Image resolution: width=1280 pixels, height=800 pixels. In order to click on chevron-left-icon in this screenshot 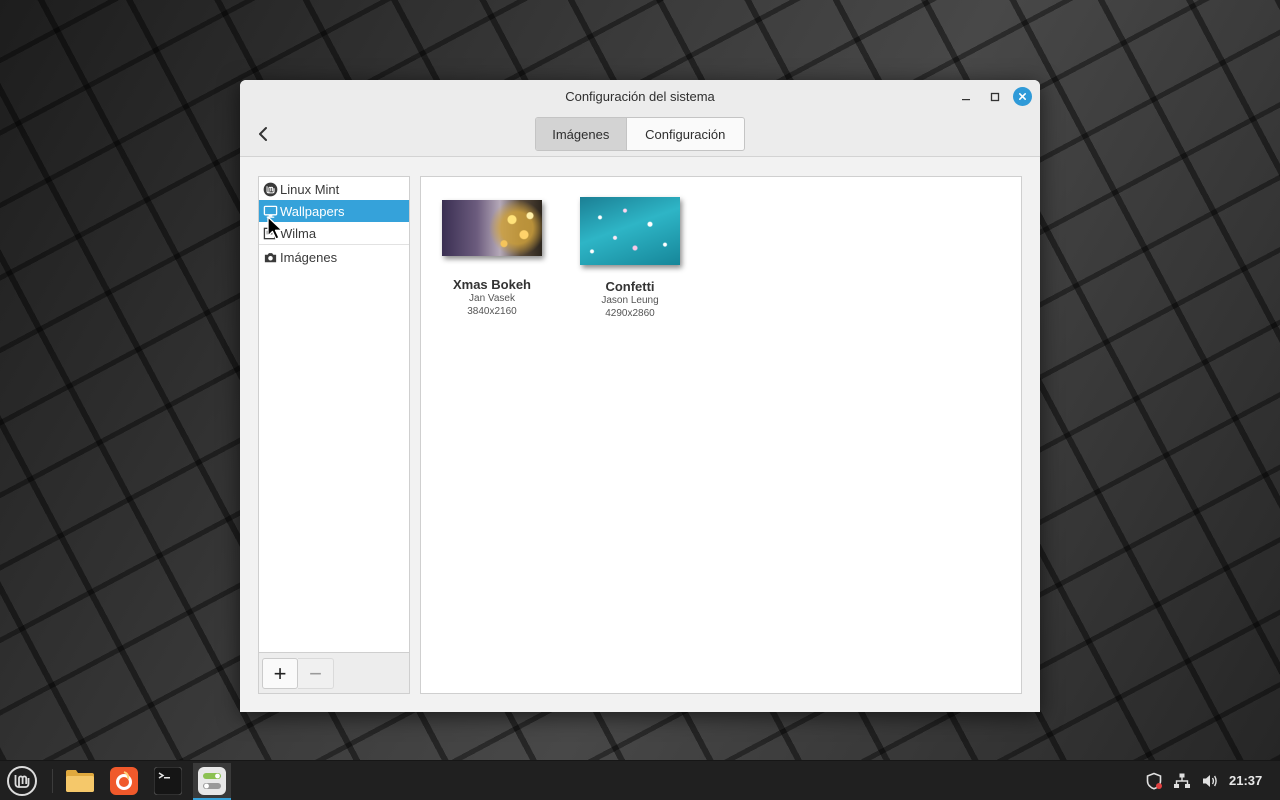, I will do `click(263, 134)`.